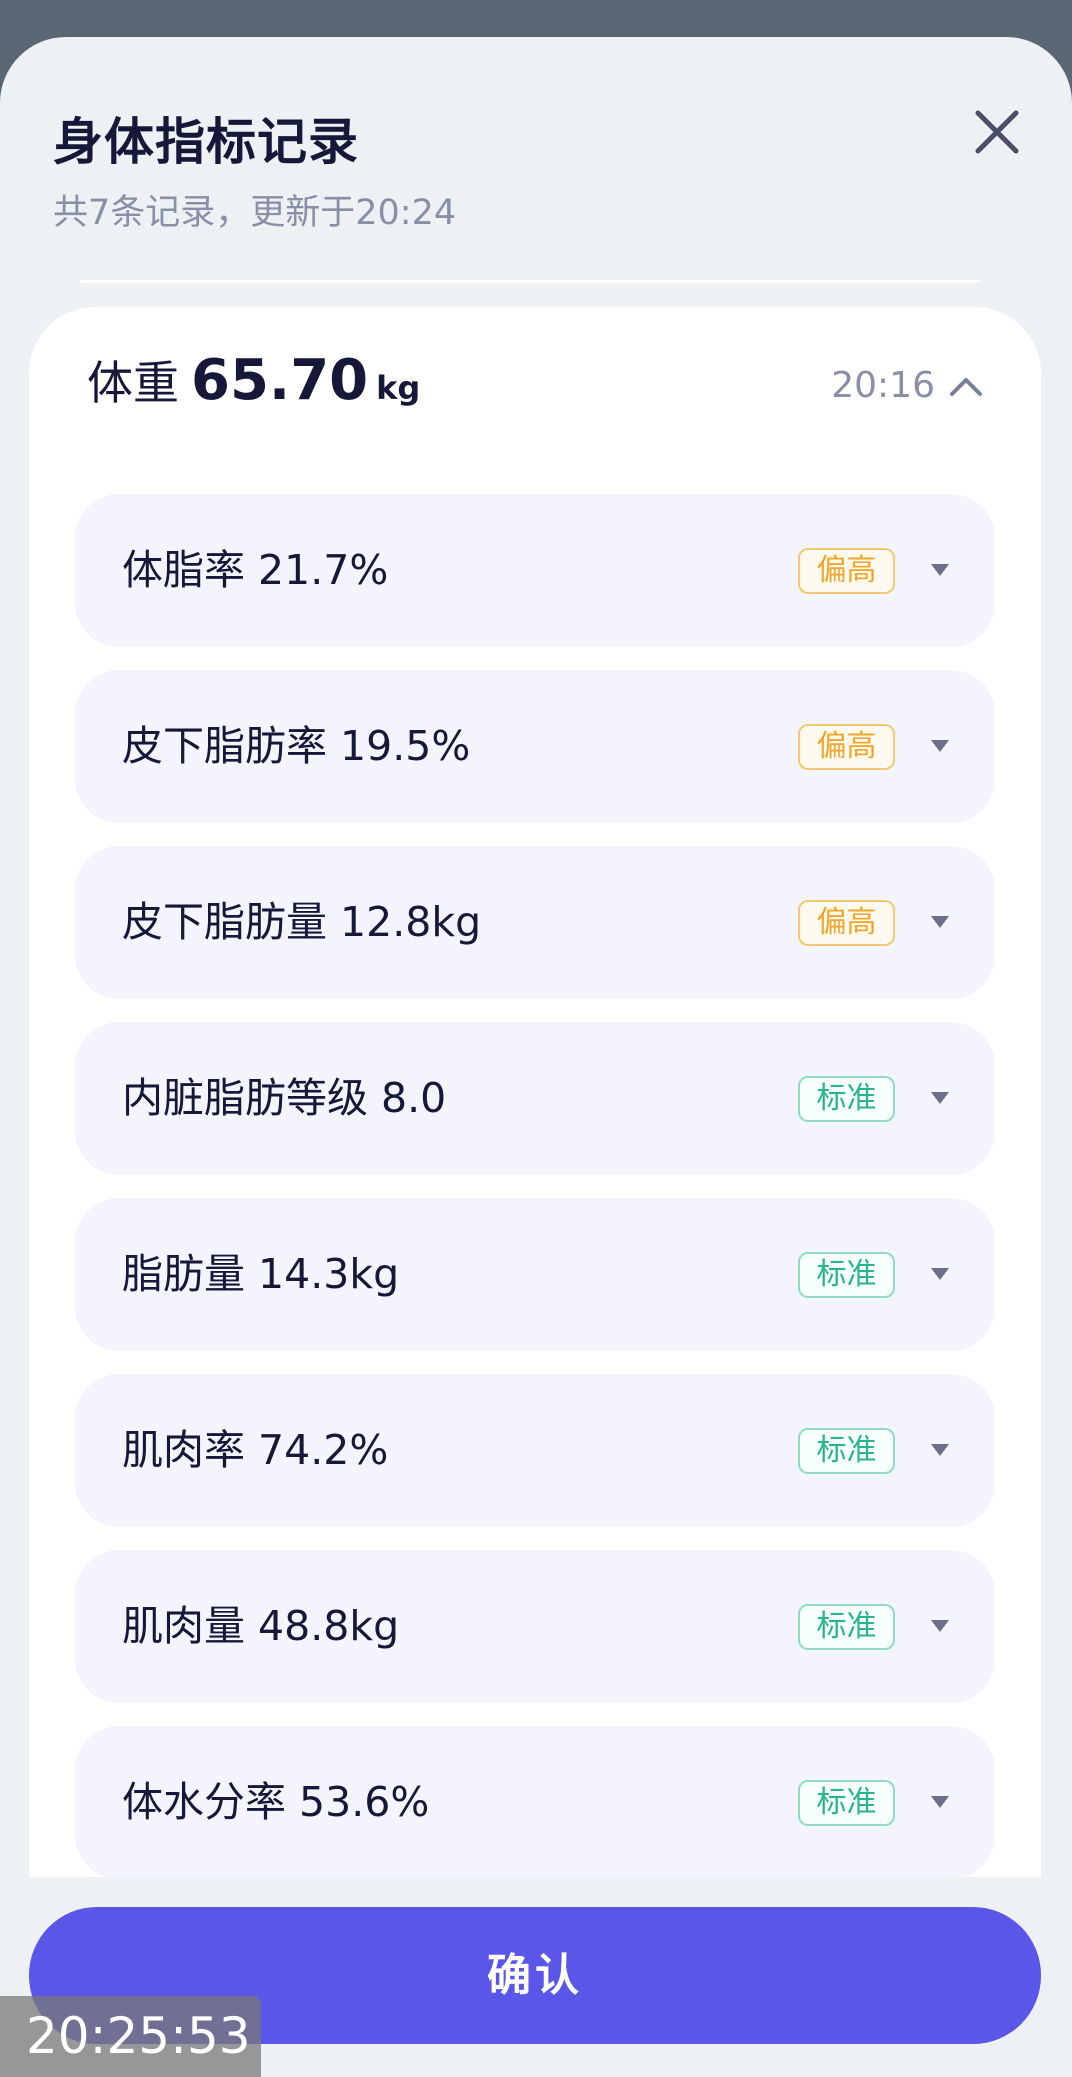 The image size is (1072, 2077). Describe the element at coordinates (535, 570) in the screenshot. I see `metric-row: 体脂率 21.7% 偏高` at that location.